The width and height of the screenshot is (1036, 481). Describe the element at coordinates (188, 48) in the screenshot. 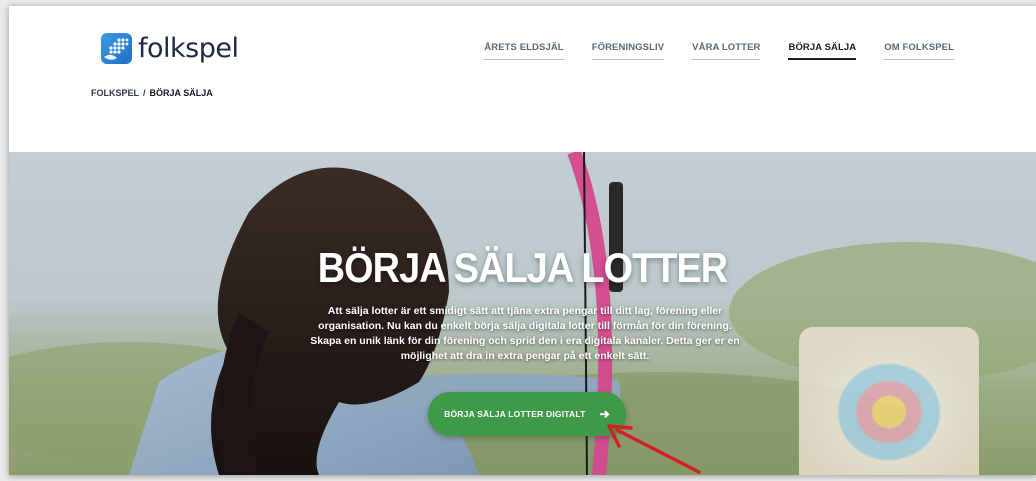

I see `brand-name: folkspel` at that location.